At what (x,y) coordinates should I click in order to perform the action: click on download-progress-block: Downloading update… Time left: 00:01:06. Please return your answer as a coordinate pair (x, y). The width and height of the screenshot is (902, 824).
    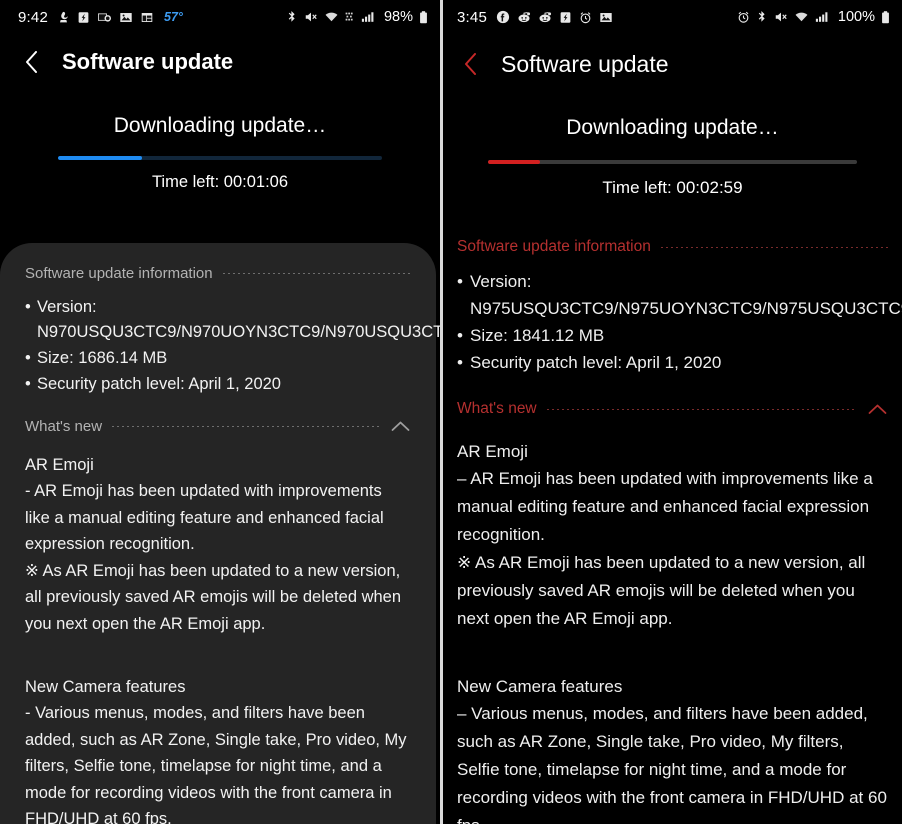
    Looking at the image, I should click on (220, 153).